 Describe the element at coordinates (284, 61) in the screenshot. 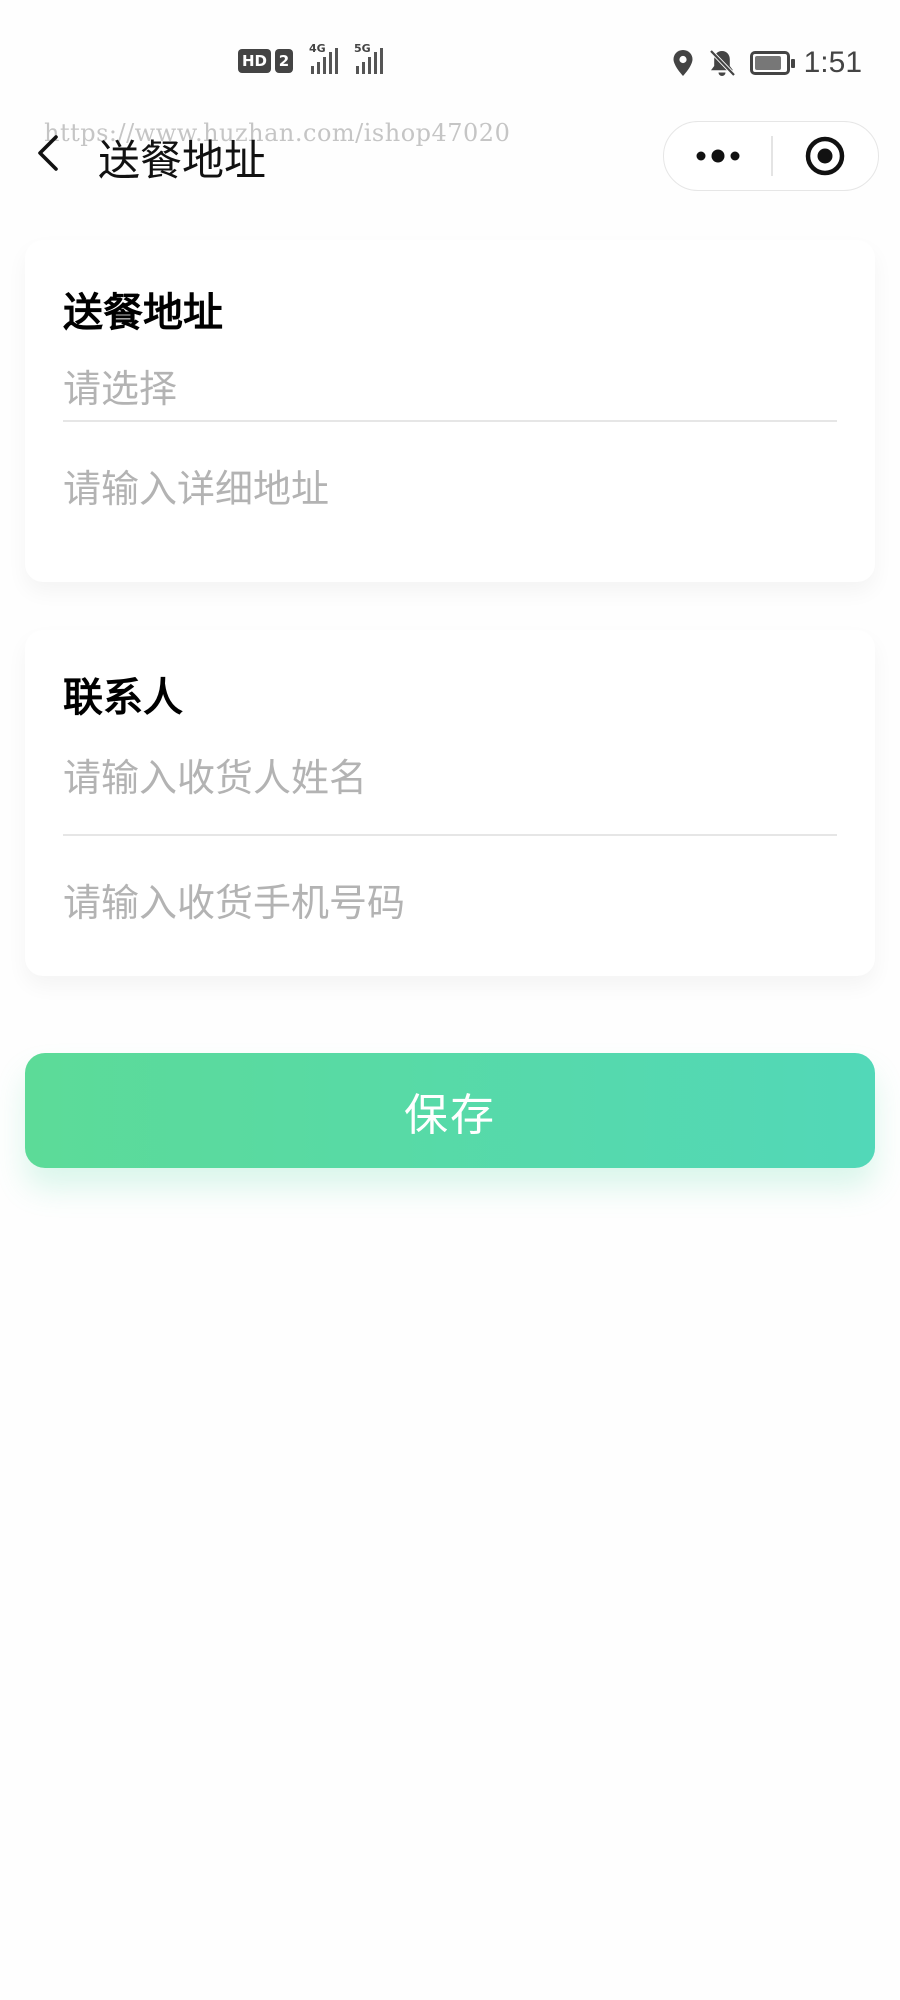

I see `sim-badge: 2` at that location.